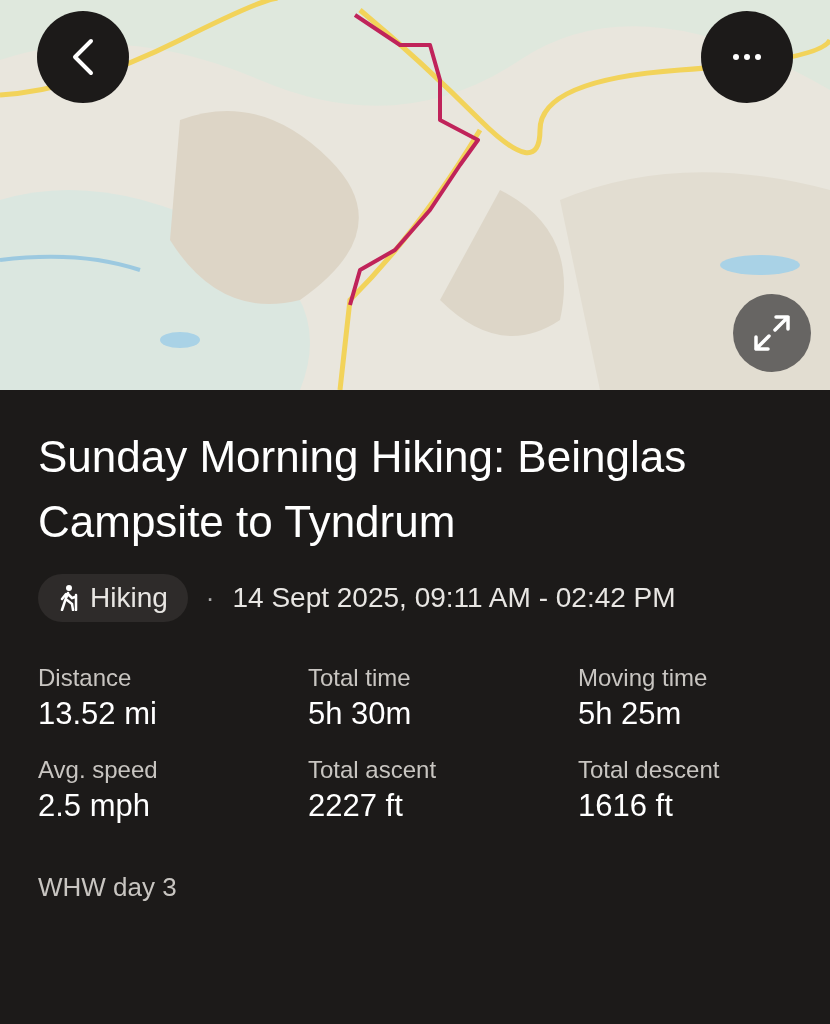 This screenshot has width=830, height=1024. I want to click on stat-value: 1616 ft, so click(626, 806).